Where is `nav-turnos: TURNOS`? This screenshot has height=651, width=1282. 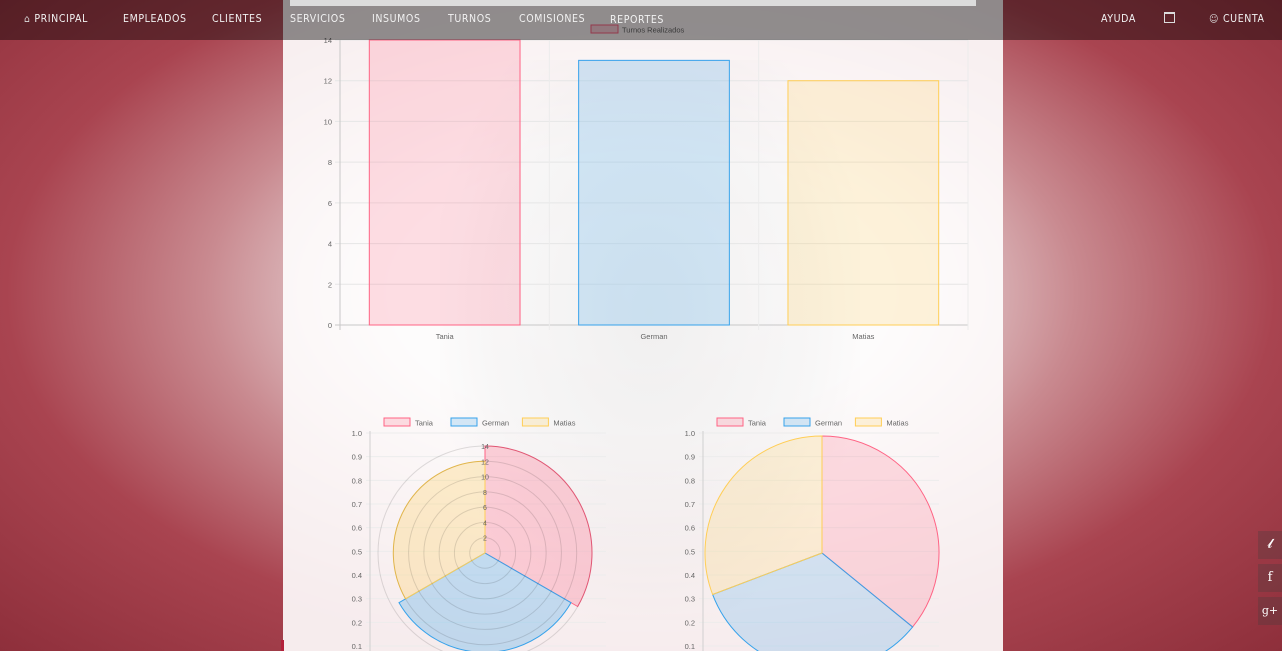 nav-turnos: TURNOS is located at coordinates (469, 19).